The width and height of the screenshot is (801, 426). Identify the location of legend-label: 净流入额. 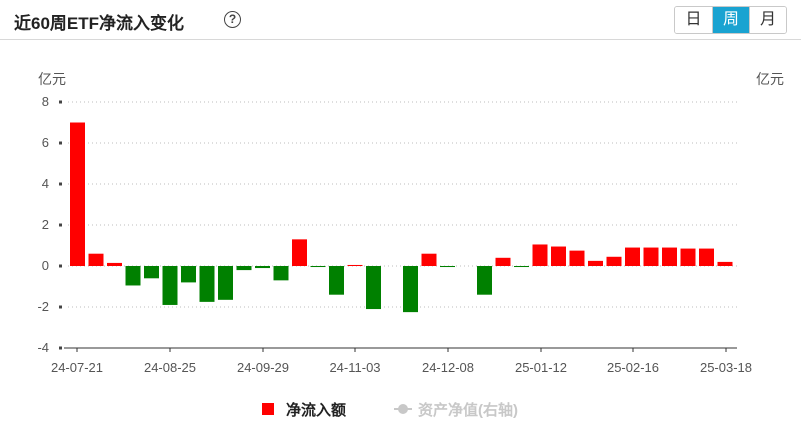
(316, 410).